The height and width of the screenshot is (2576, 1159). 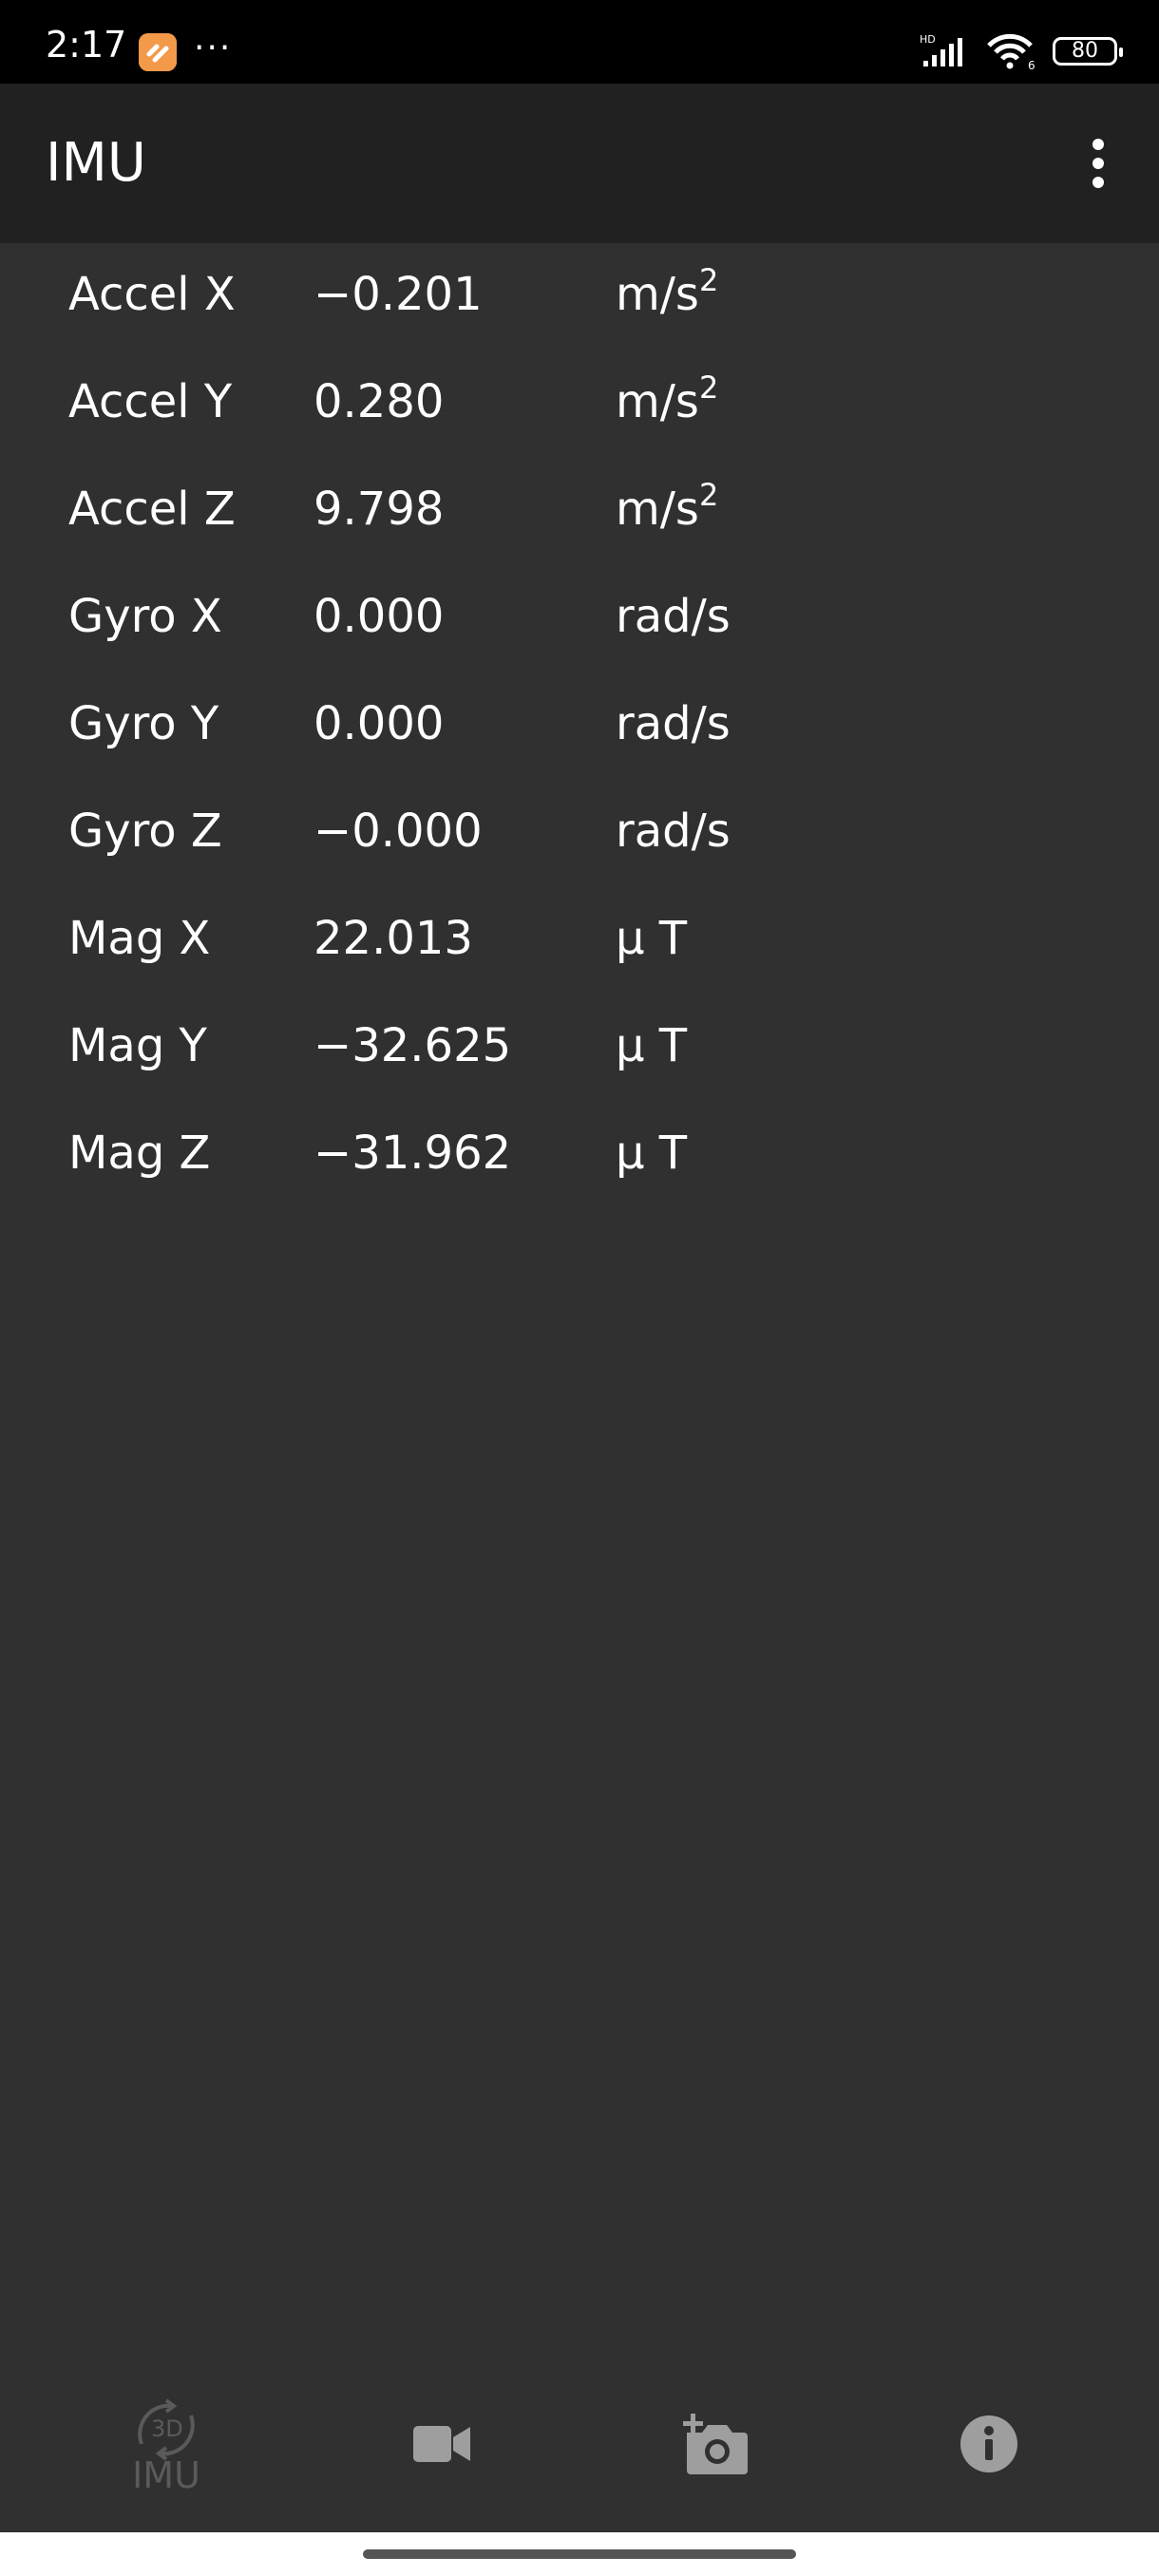 I want to click on reading-label: Accel Y, so click(x=150, y=401).